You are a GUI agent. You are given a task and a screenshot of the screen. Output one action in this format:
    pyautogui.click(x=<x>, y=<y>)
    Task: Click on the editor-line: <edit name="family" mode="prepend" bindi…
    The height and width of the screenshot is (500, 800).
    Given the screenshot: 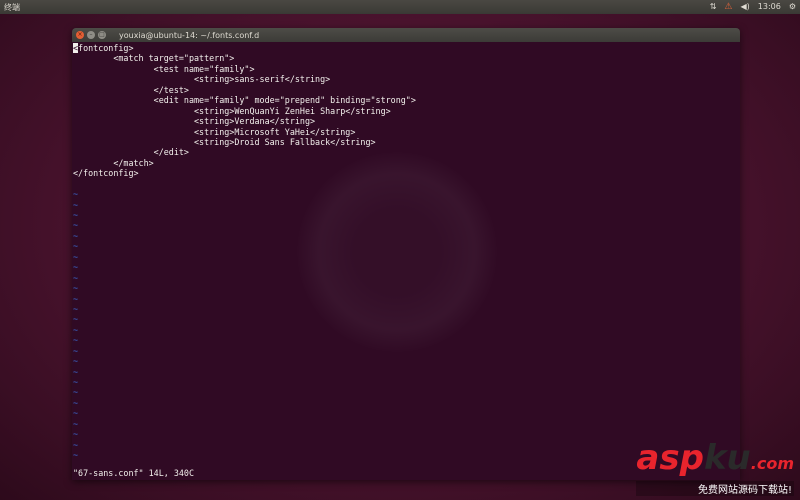 What is the action you would take?
    pyautogui.click(x=244, y=100)
    